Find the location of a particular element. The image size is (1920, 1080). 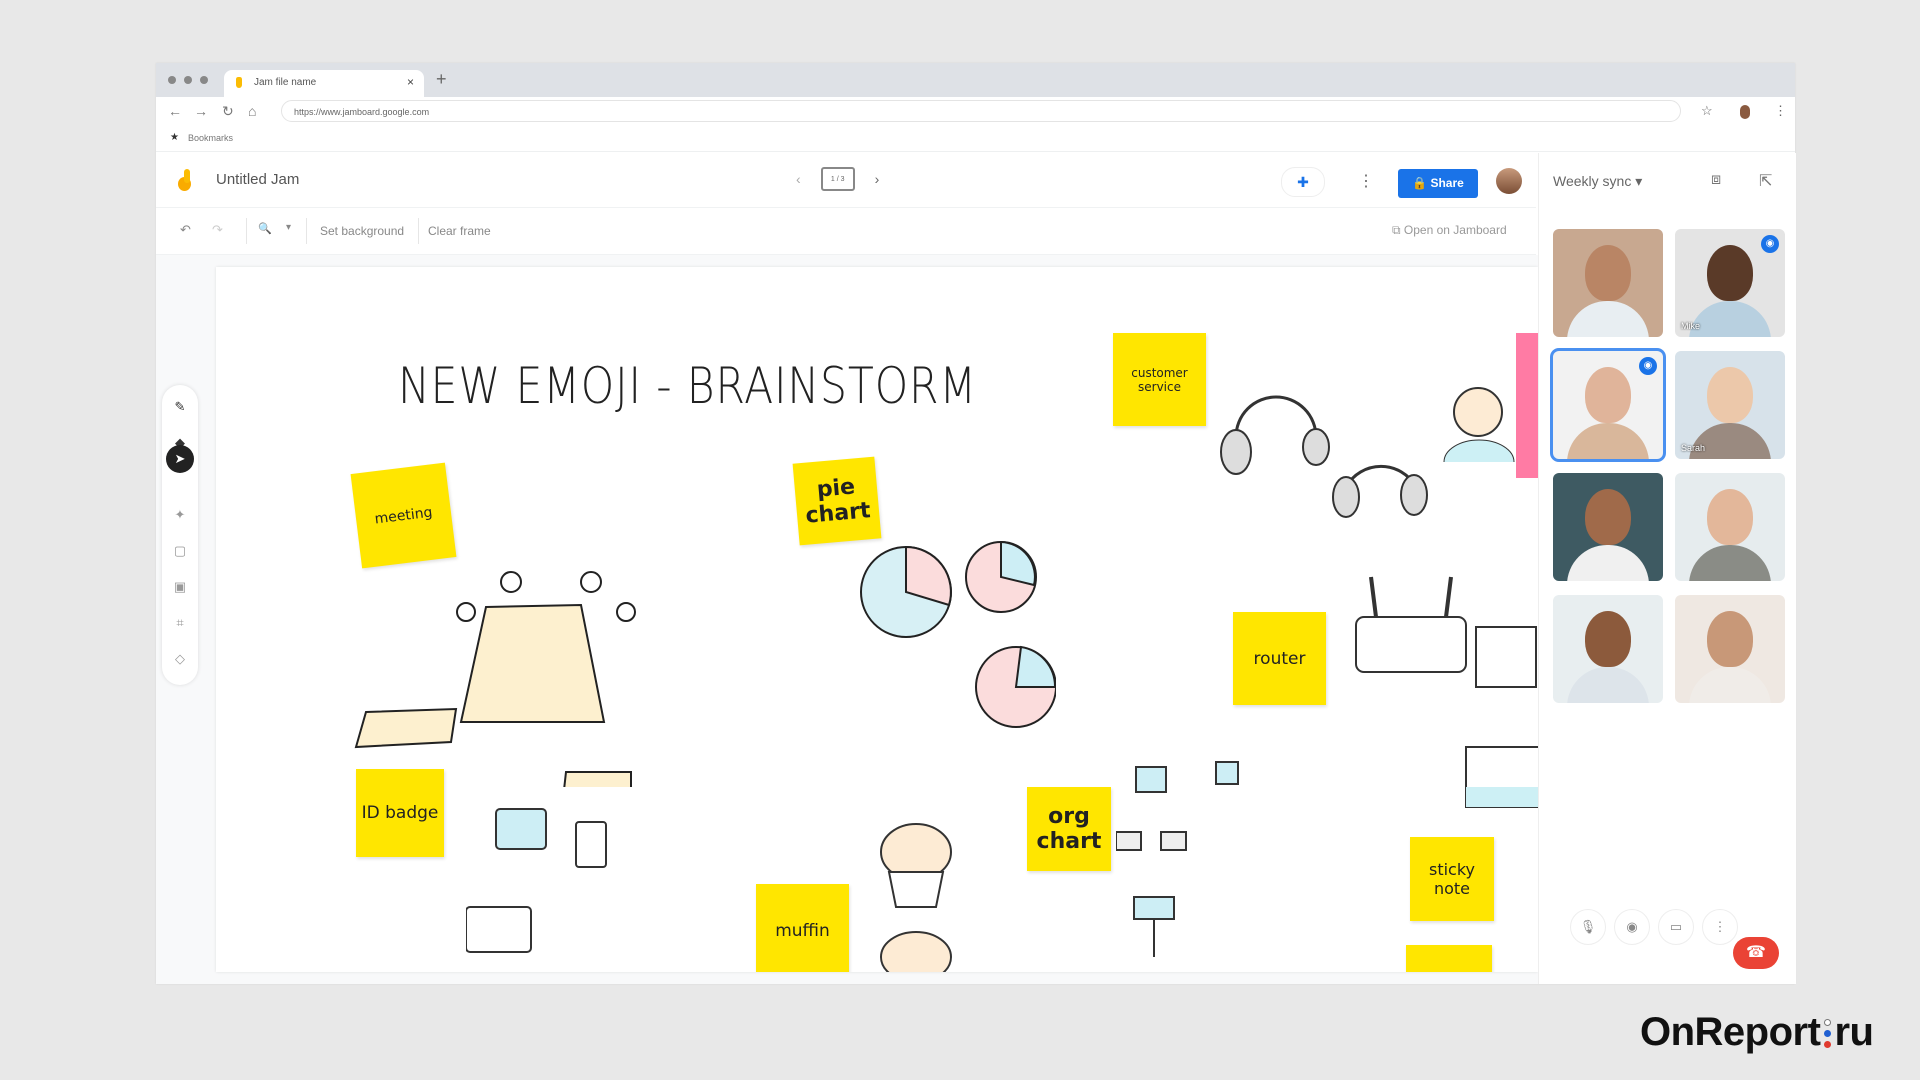

board-heading: NEW EMOJI - BRAINSTORM is located at coordinates (687, 386).